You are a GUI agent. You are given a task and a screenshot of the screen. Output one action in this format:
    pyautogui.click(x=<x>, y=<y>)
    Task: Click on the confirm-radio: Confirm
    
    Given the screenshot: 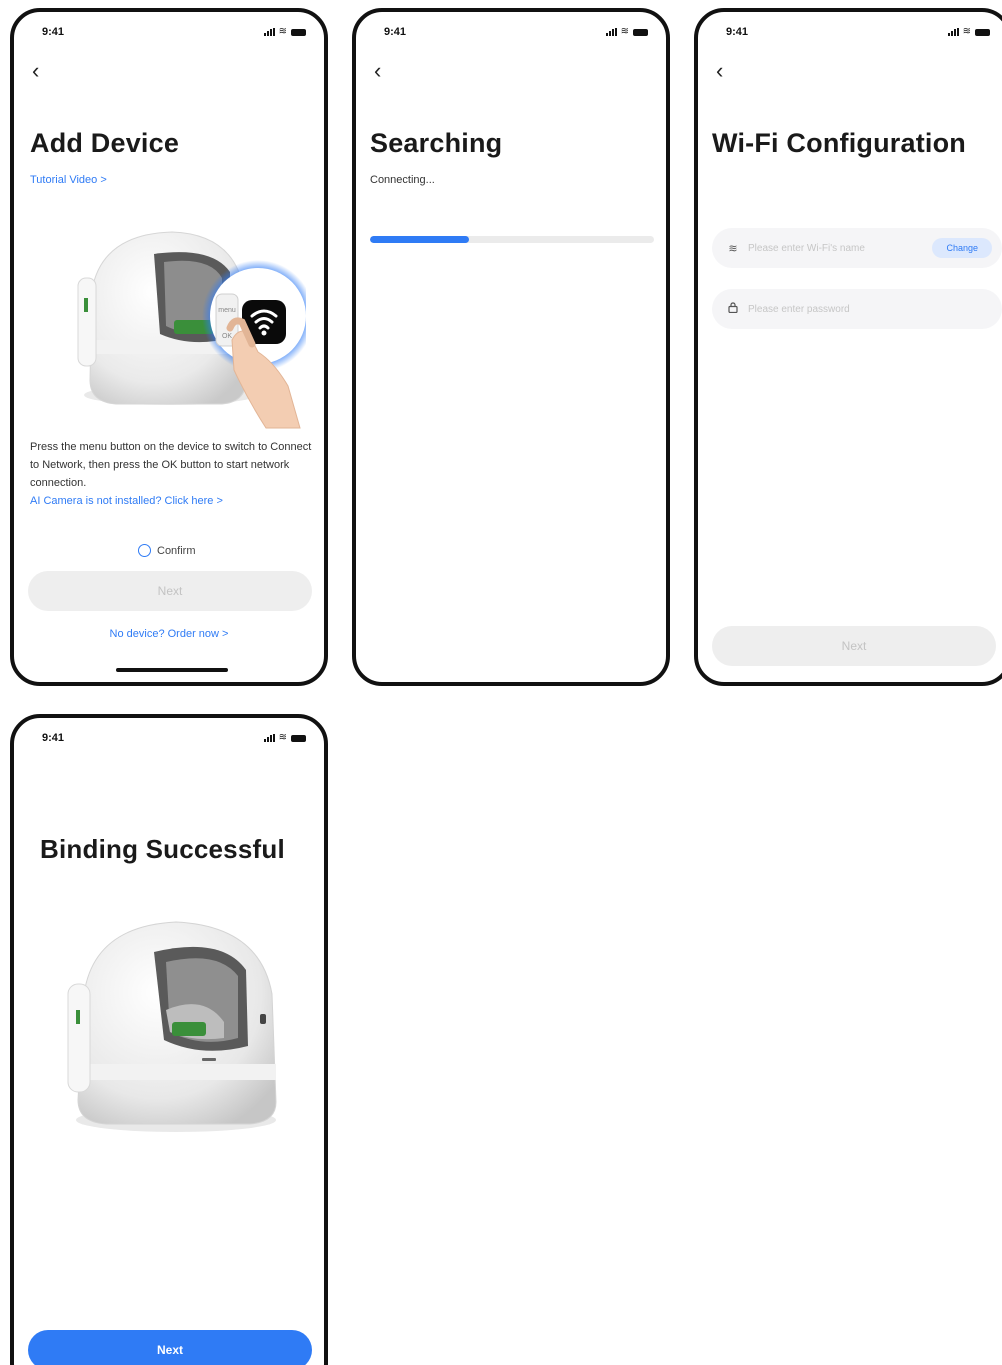 What is the action you would take?
    pyautogui.click(x=167, y=550)
    